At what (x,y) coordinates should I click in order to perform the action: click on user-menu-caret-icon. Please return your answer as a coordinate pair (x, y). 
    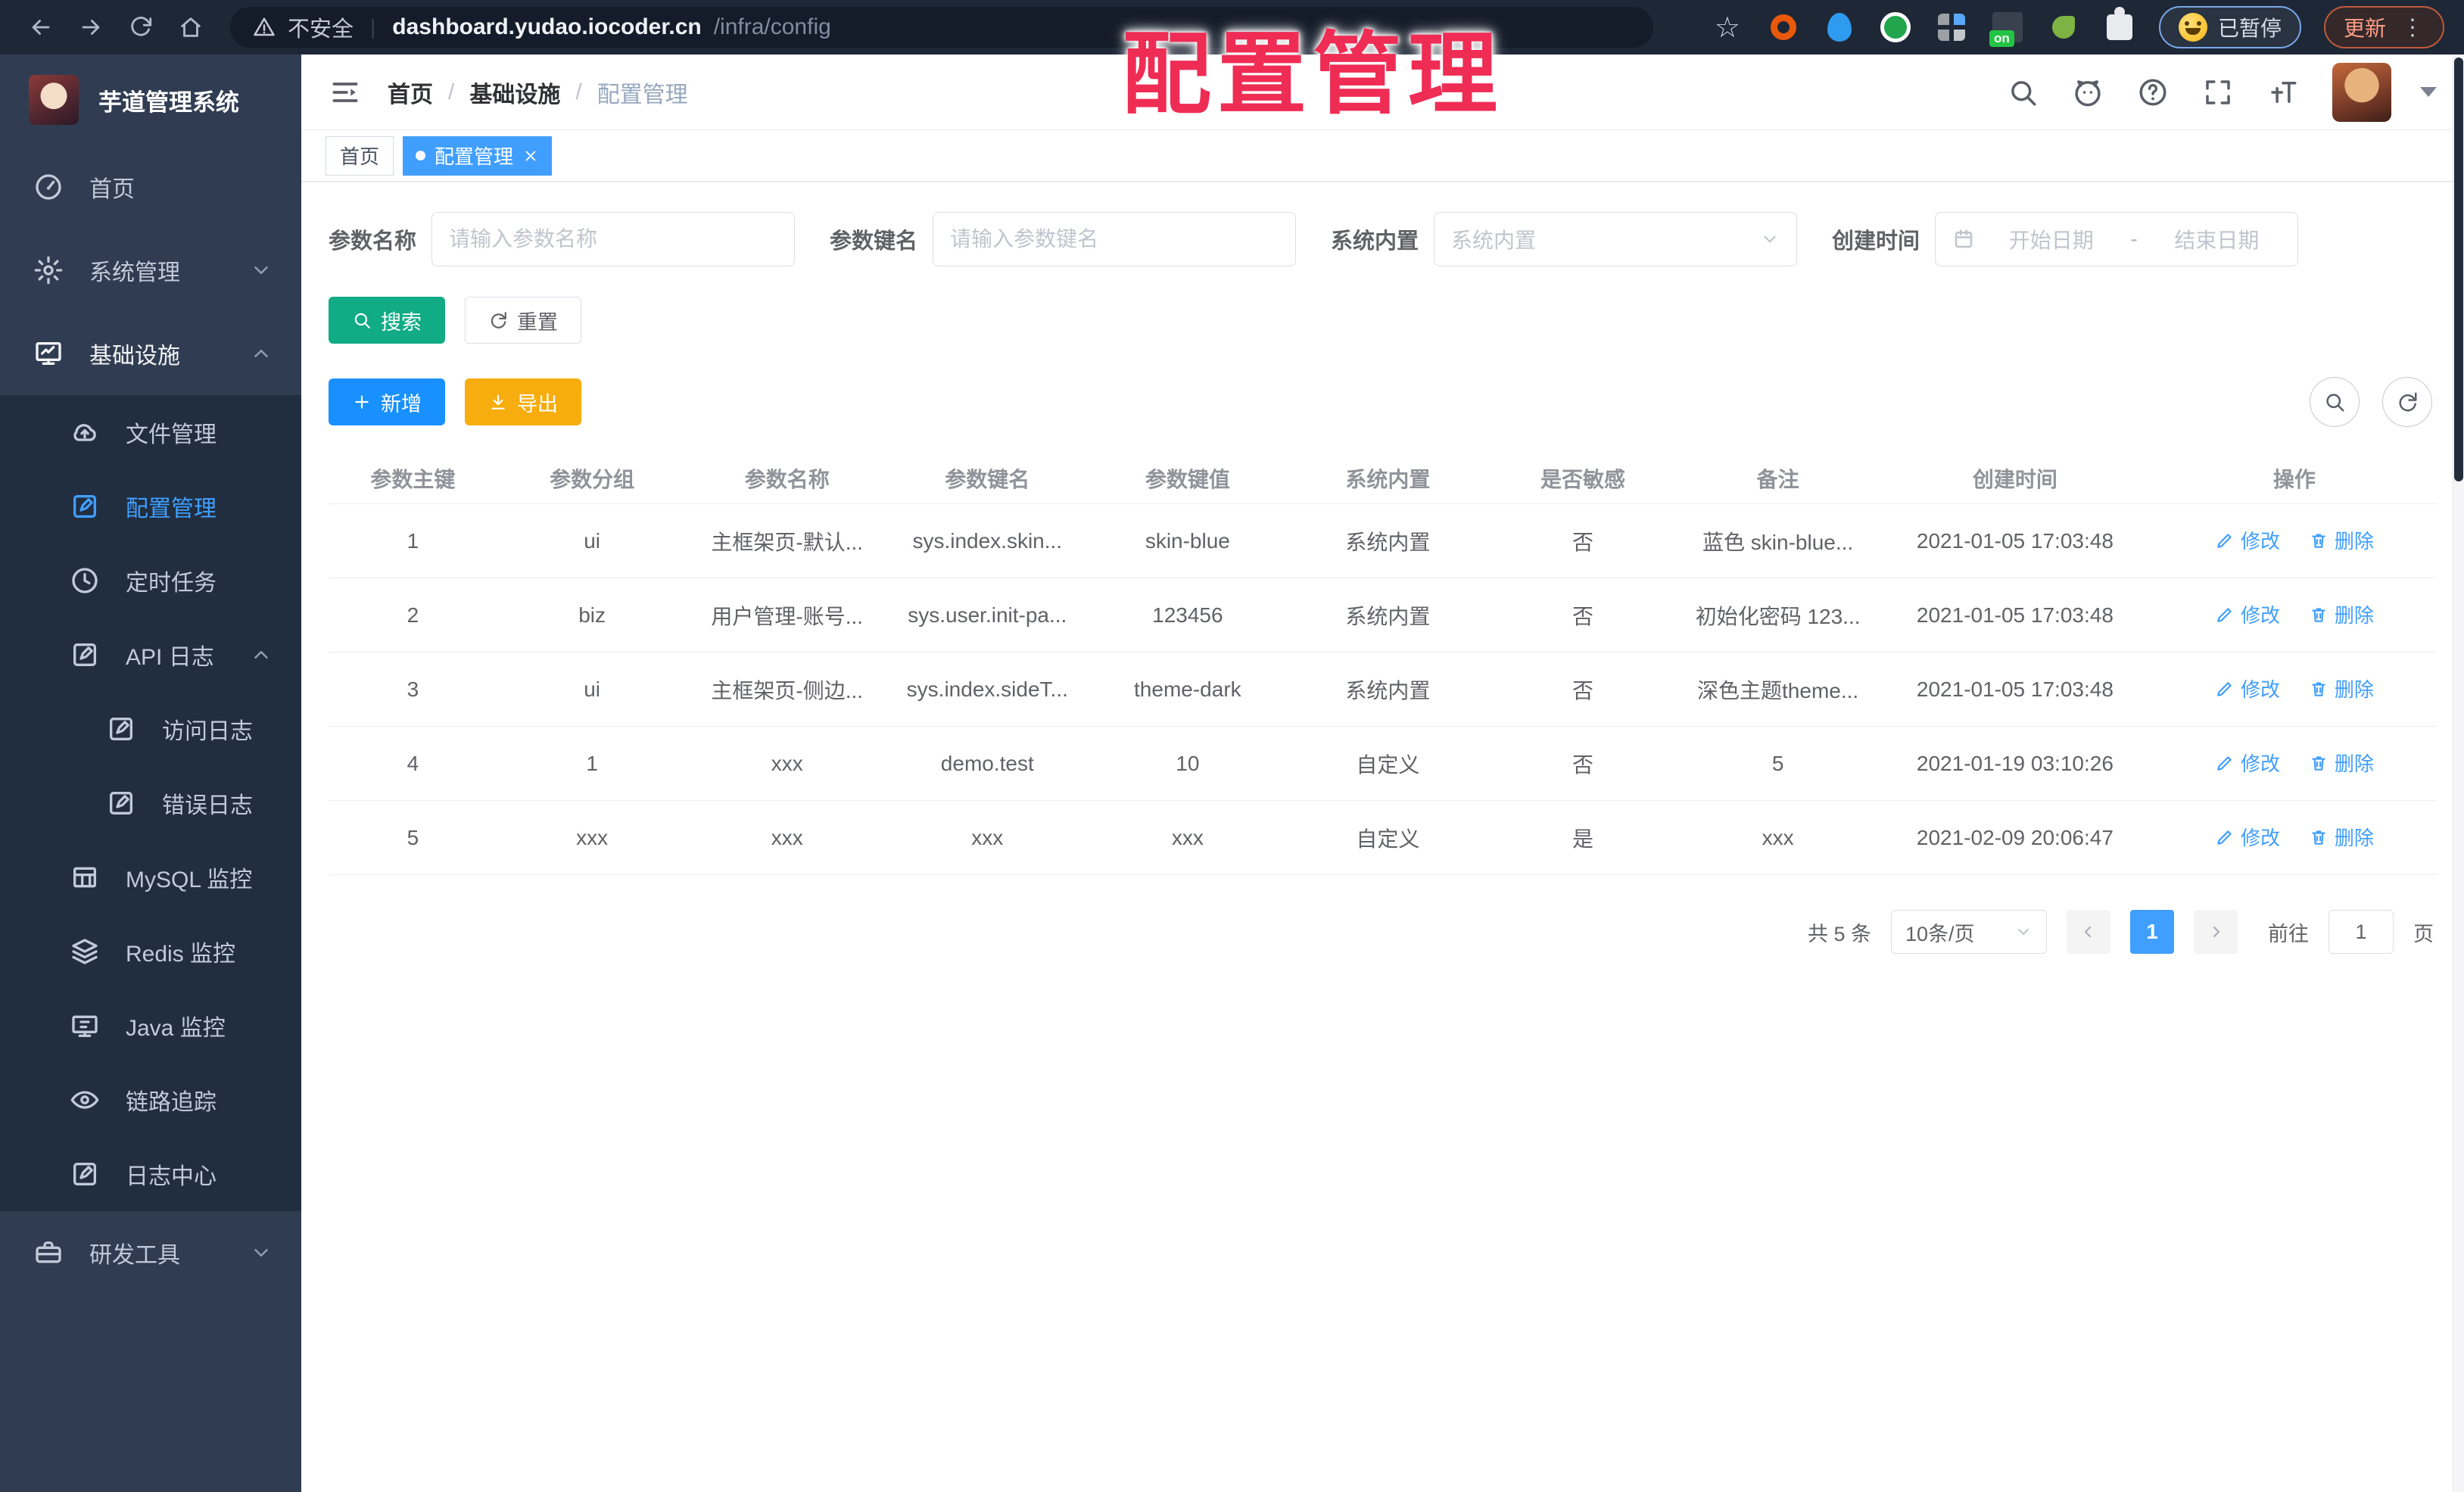
    Looking at the image, I should click on (2428, 92).